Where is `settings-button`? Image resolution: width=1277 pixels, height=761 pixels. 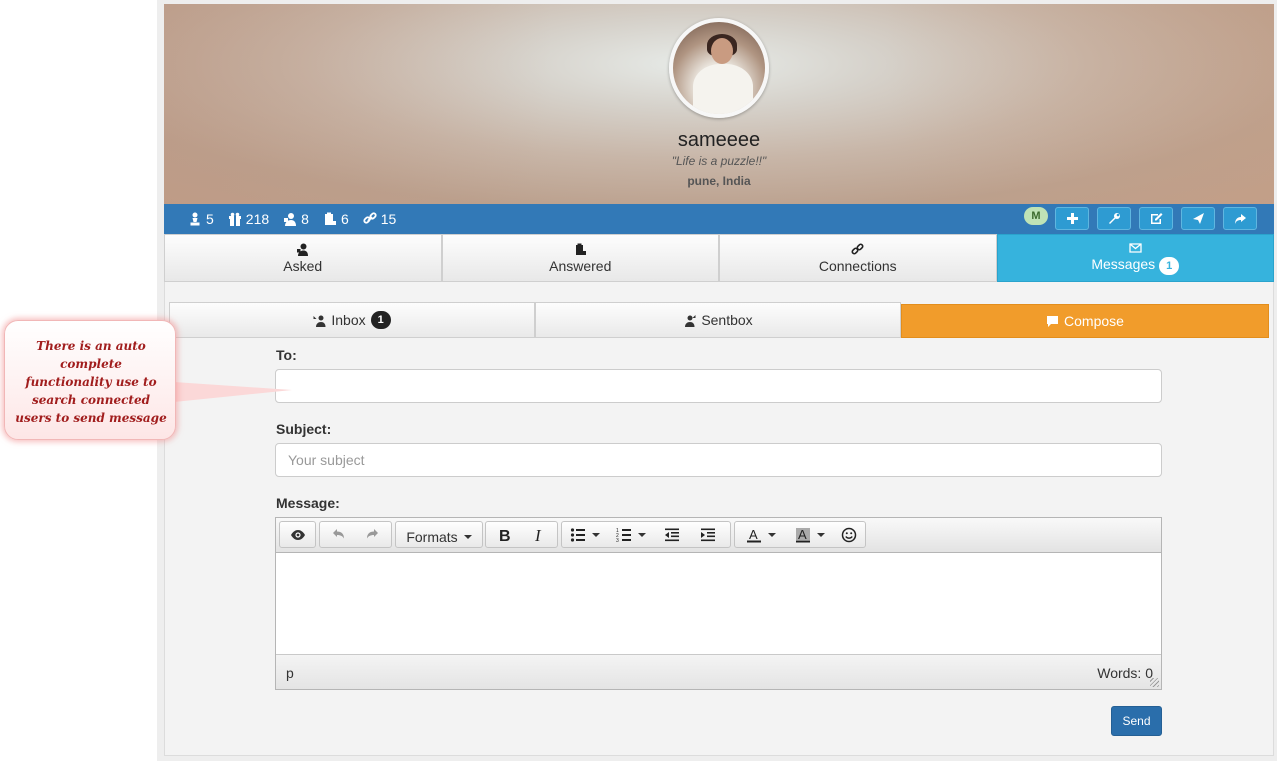
settings-button is located at coordinates (1114, 218).